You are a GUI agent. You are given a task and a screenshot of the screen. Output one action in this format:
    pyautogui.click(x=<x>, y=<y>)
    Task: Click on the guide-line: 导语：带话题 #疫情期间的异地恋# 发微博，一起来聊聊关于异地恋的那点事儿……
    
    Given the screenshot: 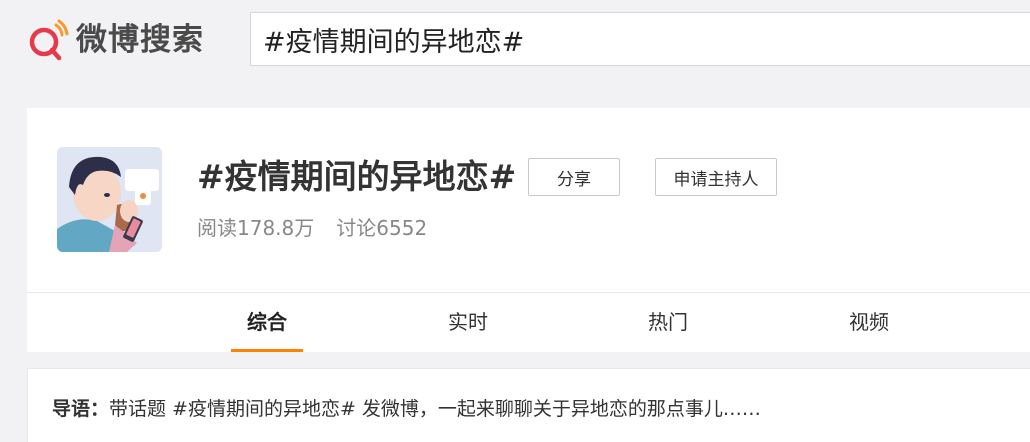 What is the action you would take?
    pyautogui.click(x=406, y=409)
    